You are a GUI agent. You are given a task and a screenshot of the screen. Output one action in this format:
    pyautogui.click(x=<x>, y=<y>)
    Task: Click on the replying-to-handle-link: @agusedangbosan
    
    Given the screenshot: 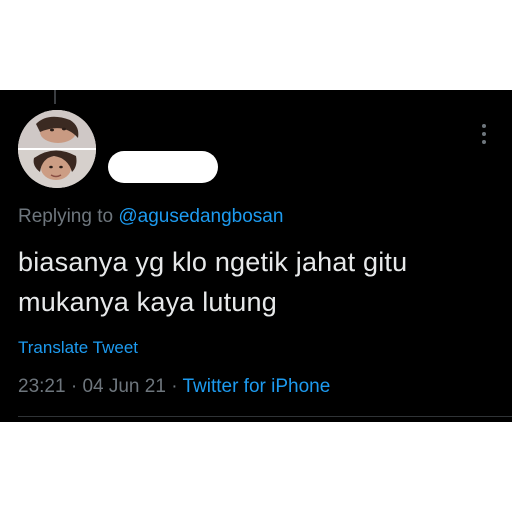 What is the action you would take?
    pyautogui.click(x=200, y=216)
    